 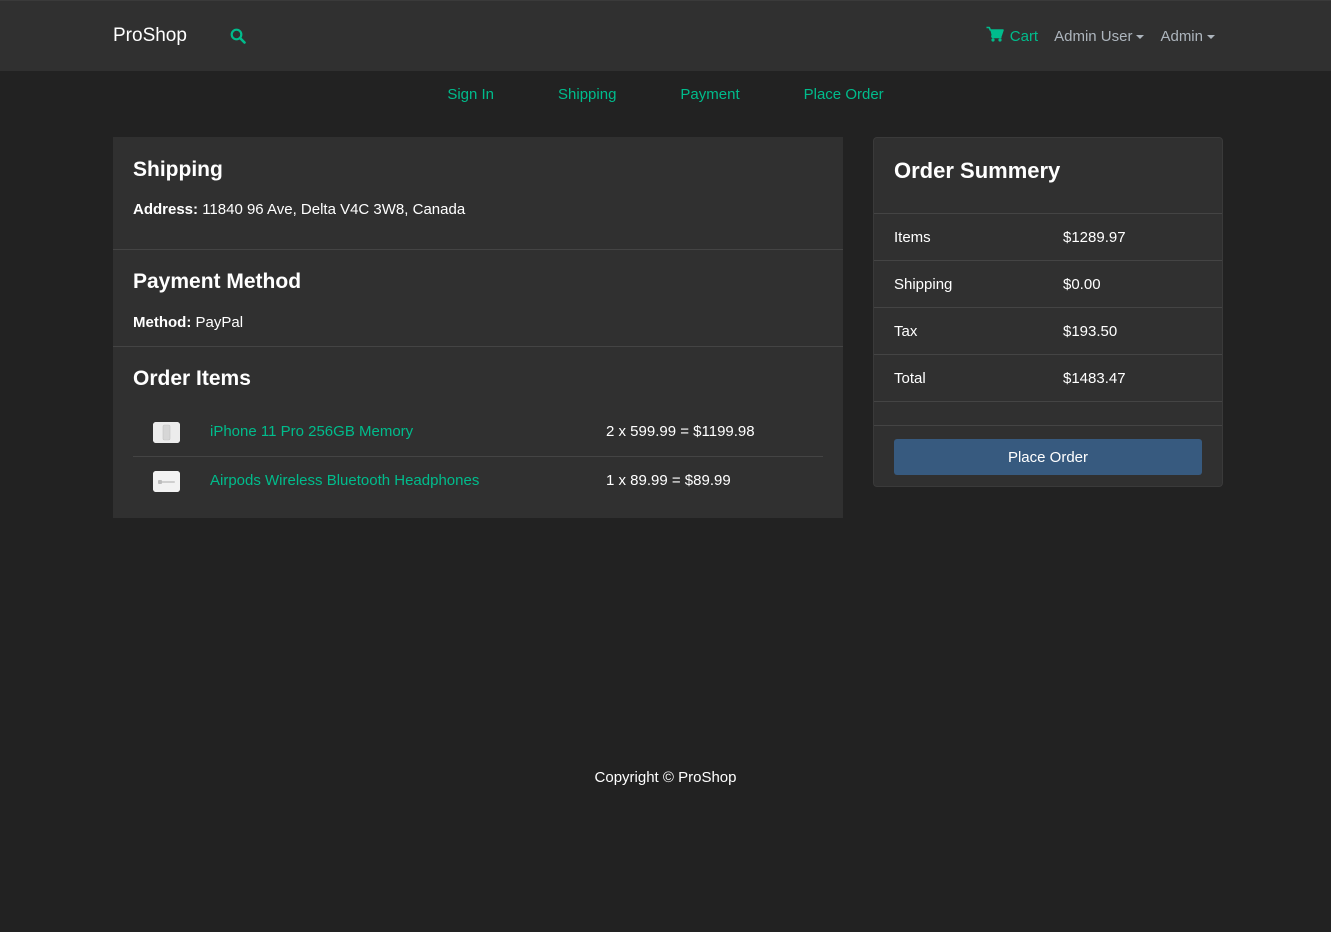 I want to click on order-item-link: iPhone 11 Pro 256GB Memory, so click(x=311, y=431).